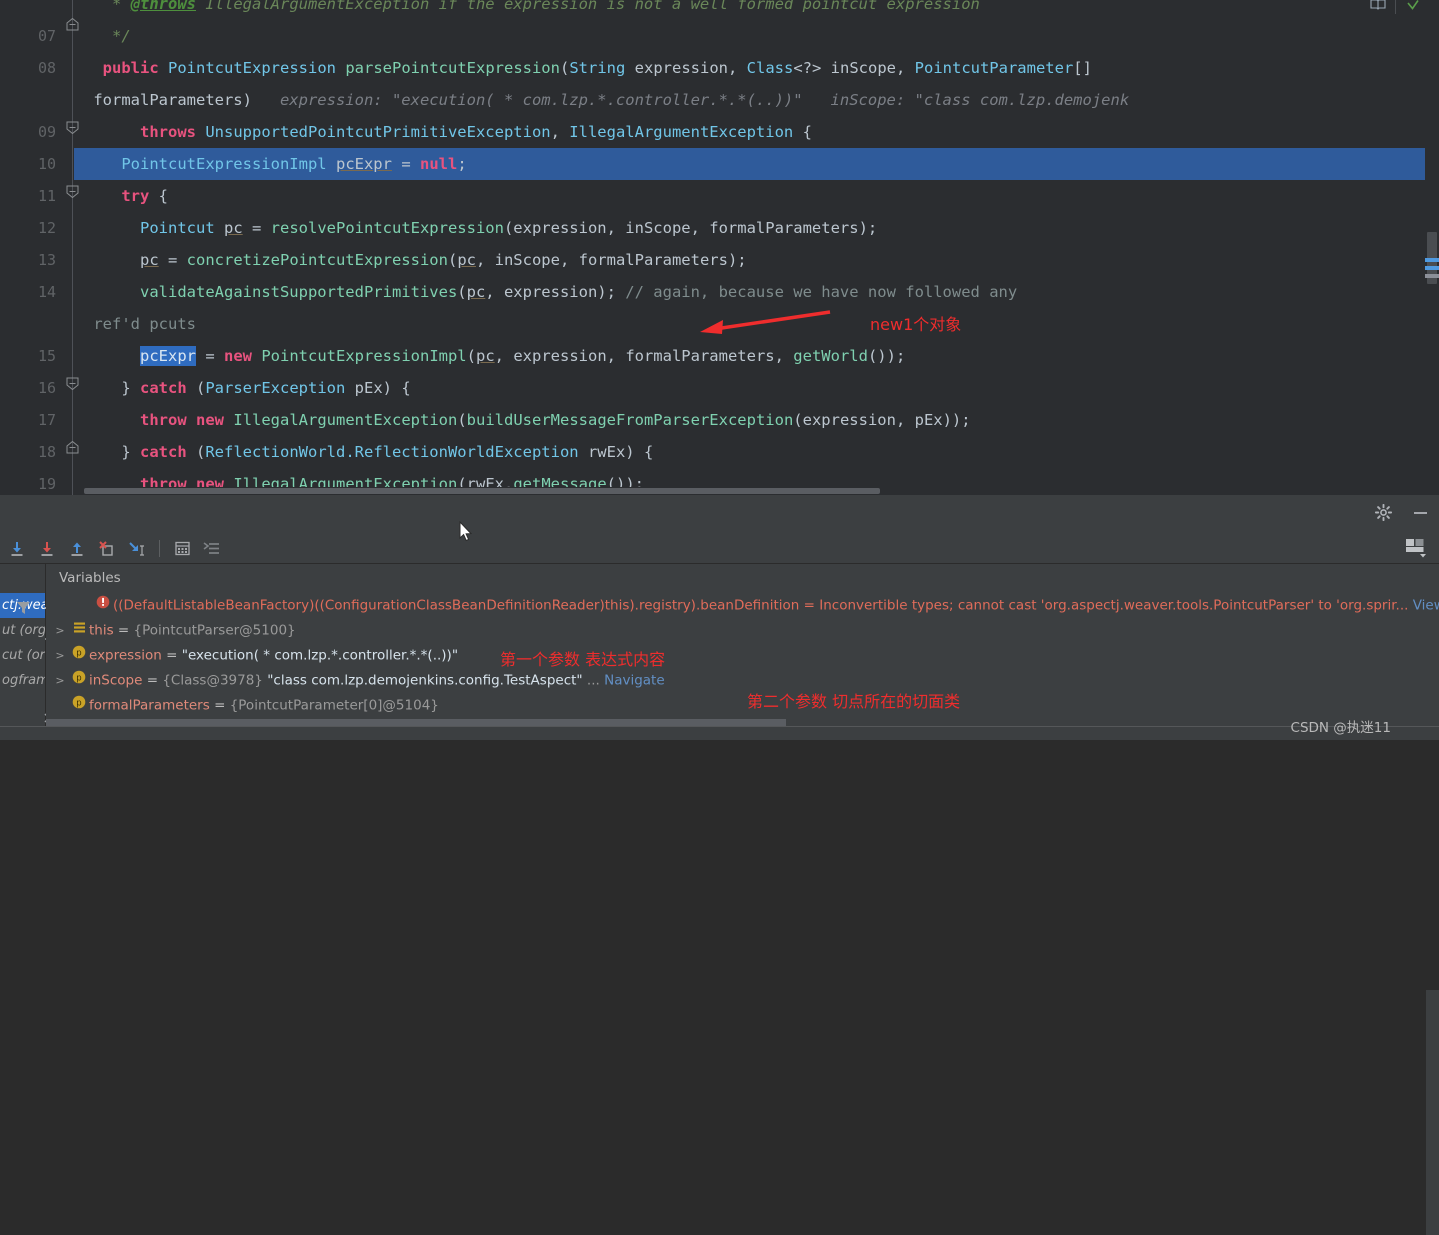 This screenshot has width=1439, height=1235. What do you see at coordinates (46, 420) in the screenshot?
I see `line-number: 17` at bounding box center [46, 420].